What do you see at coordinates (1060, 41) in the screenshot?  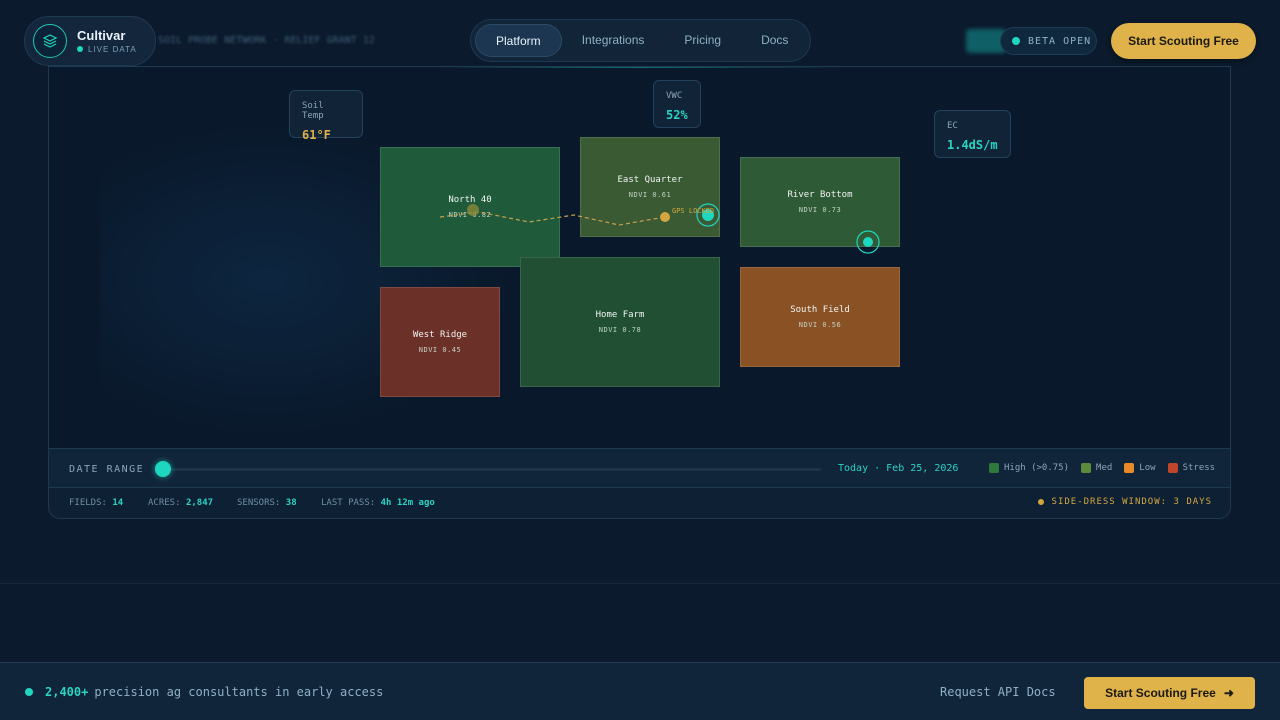 I see `beta-label: BETA OPEN` at bounding box center [1060, 41].